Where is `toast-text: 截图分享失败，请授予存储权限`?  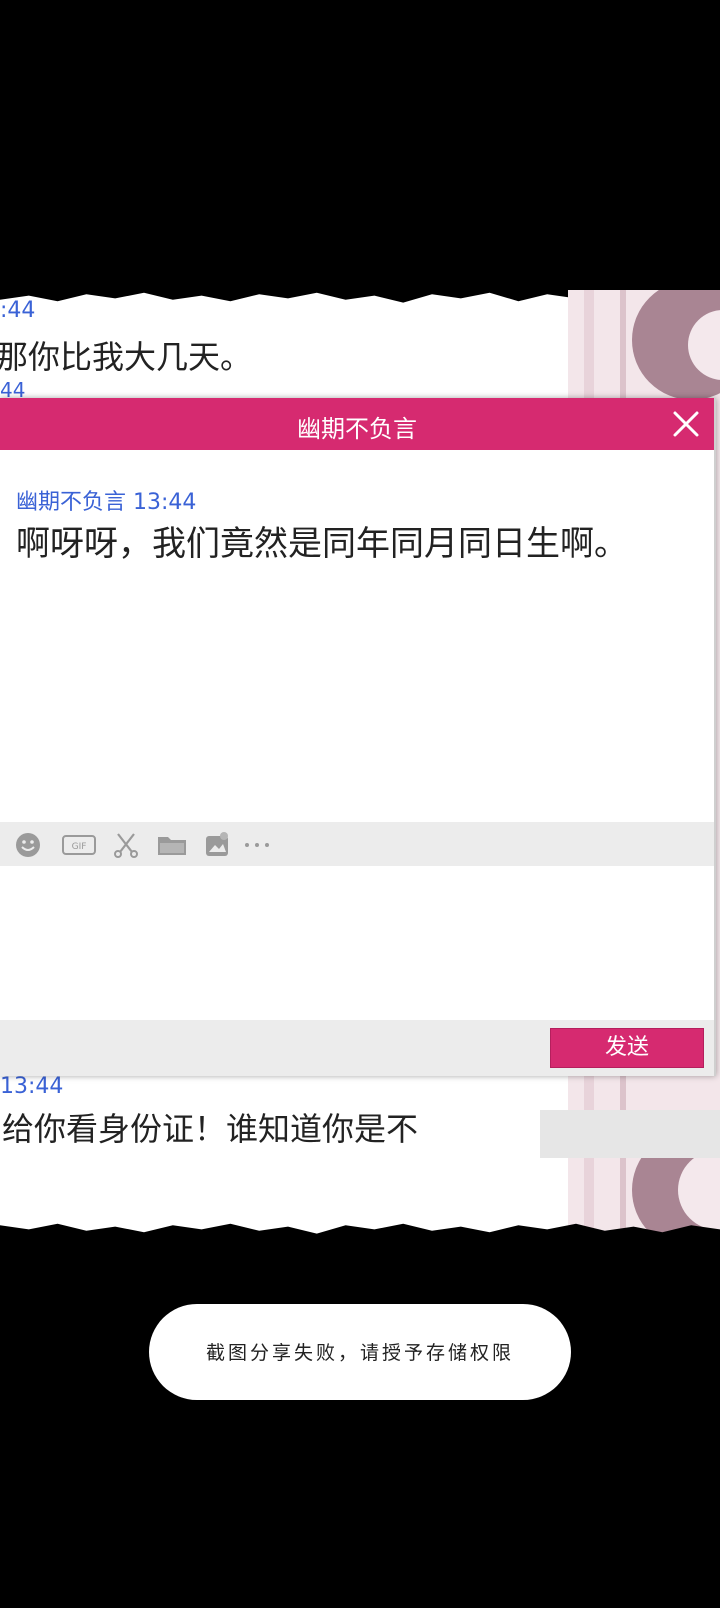 toast-text: 截图分享失败，请授予存储权限 is located at coordinates (359, 1353).